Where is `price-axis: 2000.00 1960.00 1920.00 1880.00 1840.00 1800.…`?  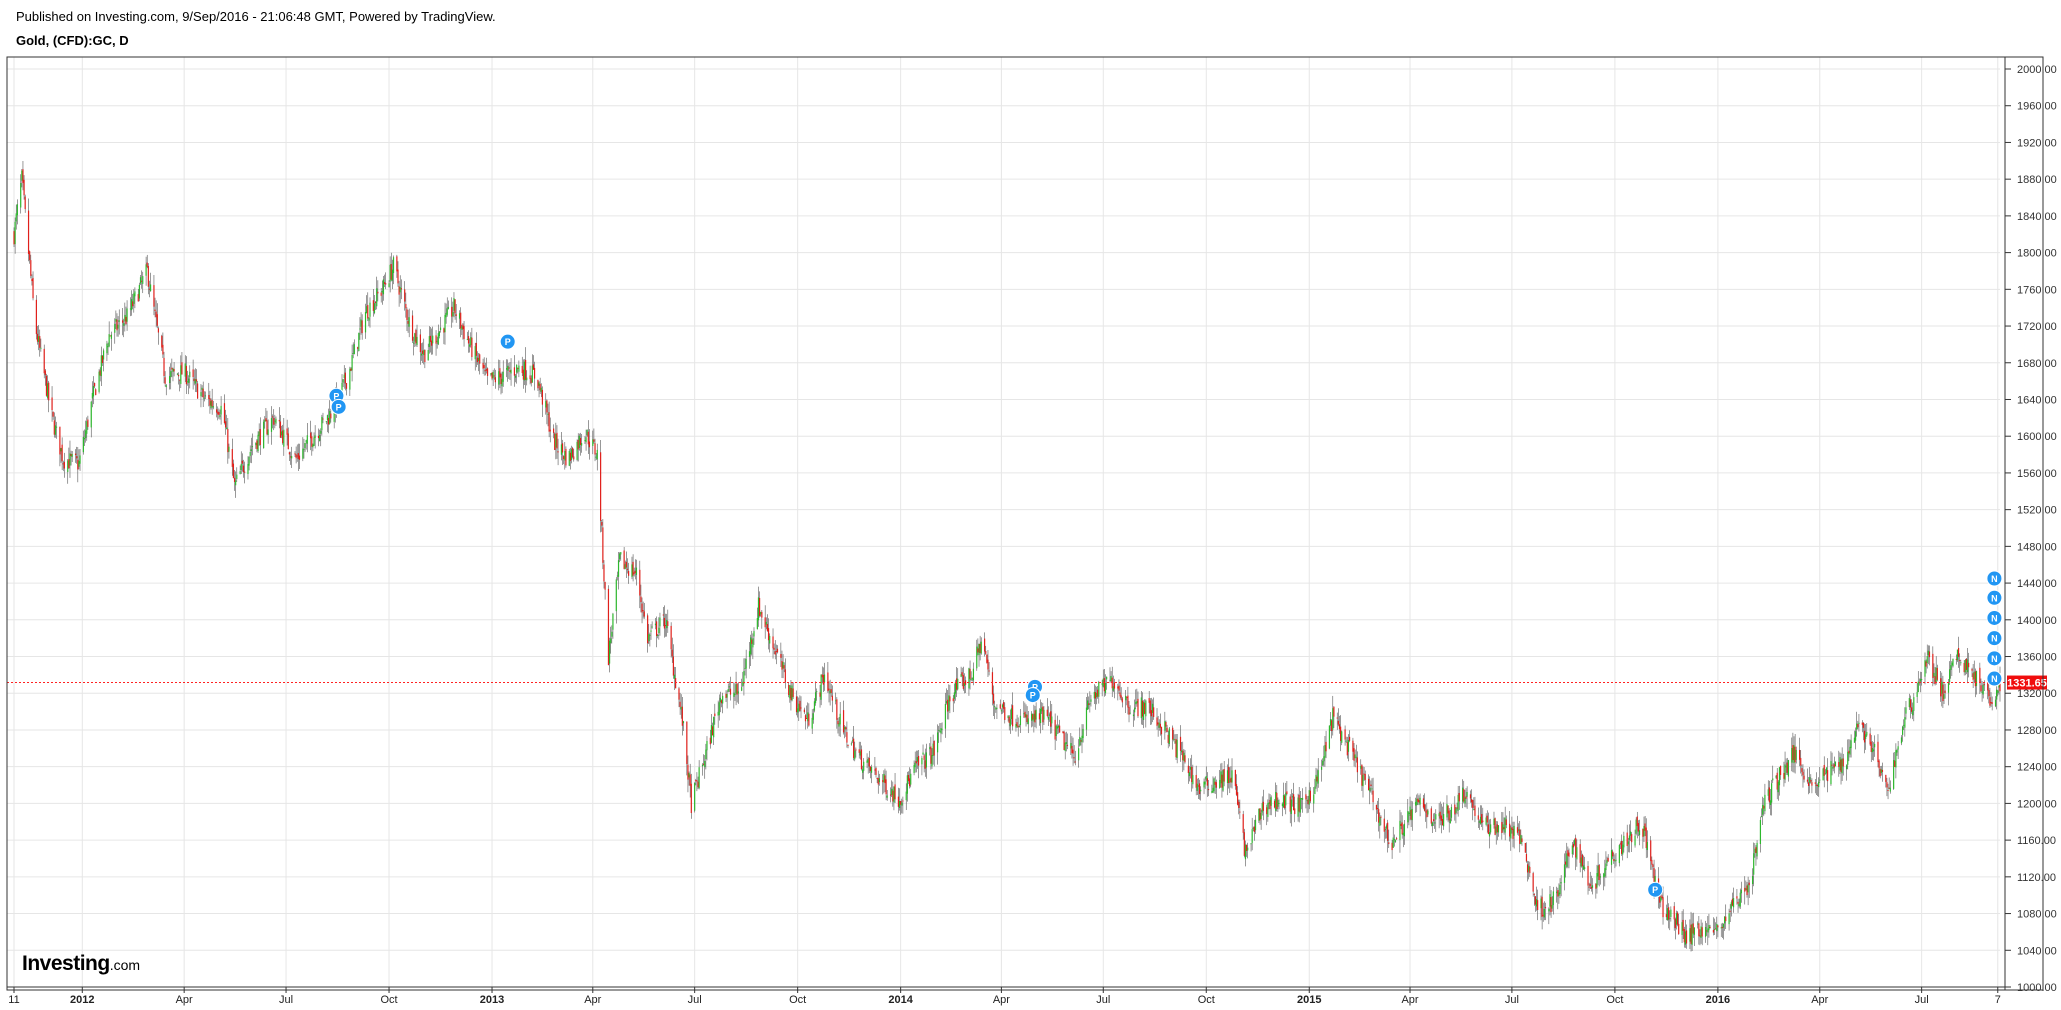
price-axis: 2000.00 1960.00 1920.00 1880.00 1840.00 1800.… is located at coordinates (2031, 529).